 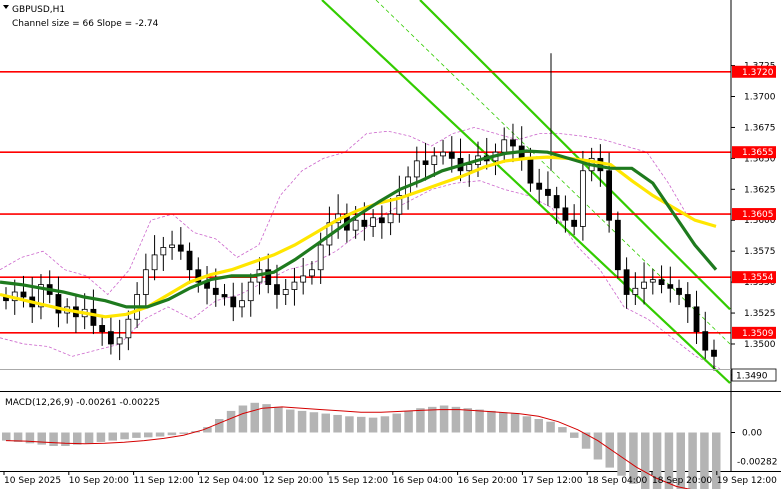 I want to click on y-tick-label: 1.3700, so click(x=760, y=98).